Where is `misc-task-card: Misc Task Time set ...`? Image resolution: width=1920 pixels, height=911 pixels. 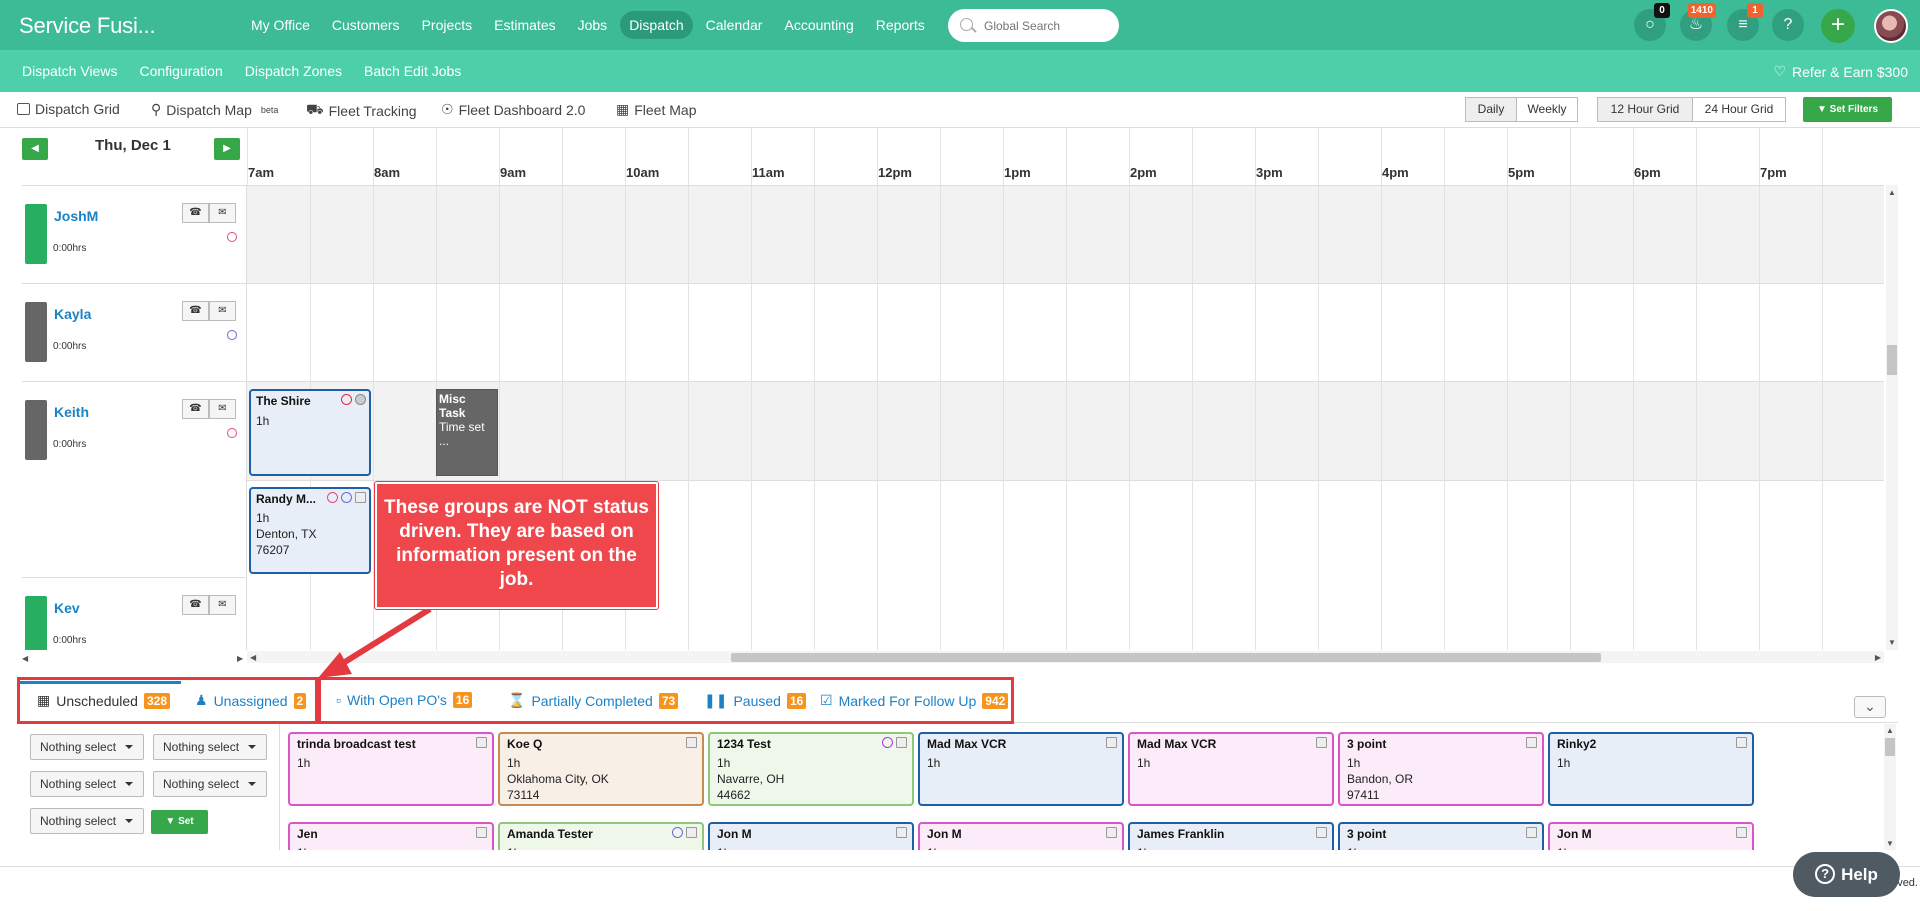 misc-task-card: Misc Task Time set ... is located at coordinates (467, 432).